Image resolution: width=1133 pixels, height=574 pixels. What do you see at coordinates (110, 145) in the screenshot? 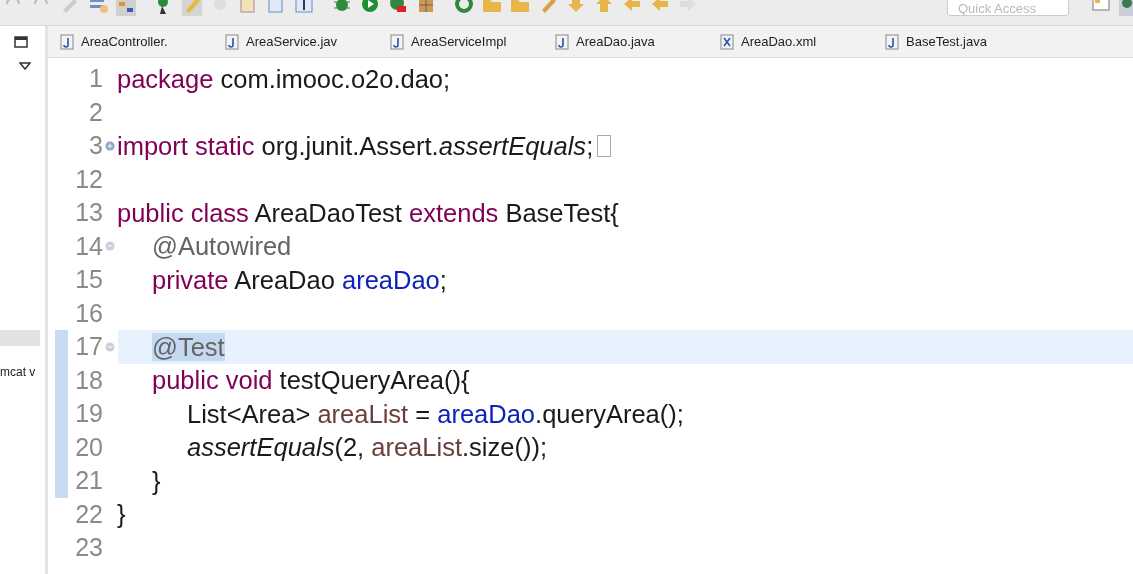
I see `expand-icon` at bounding box center [110, 145].